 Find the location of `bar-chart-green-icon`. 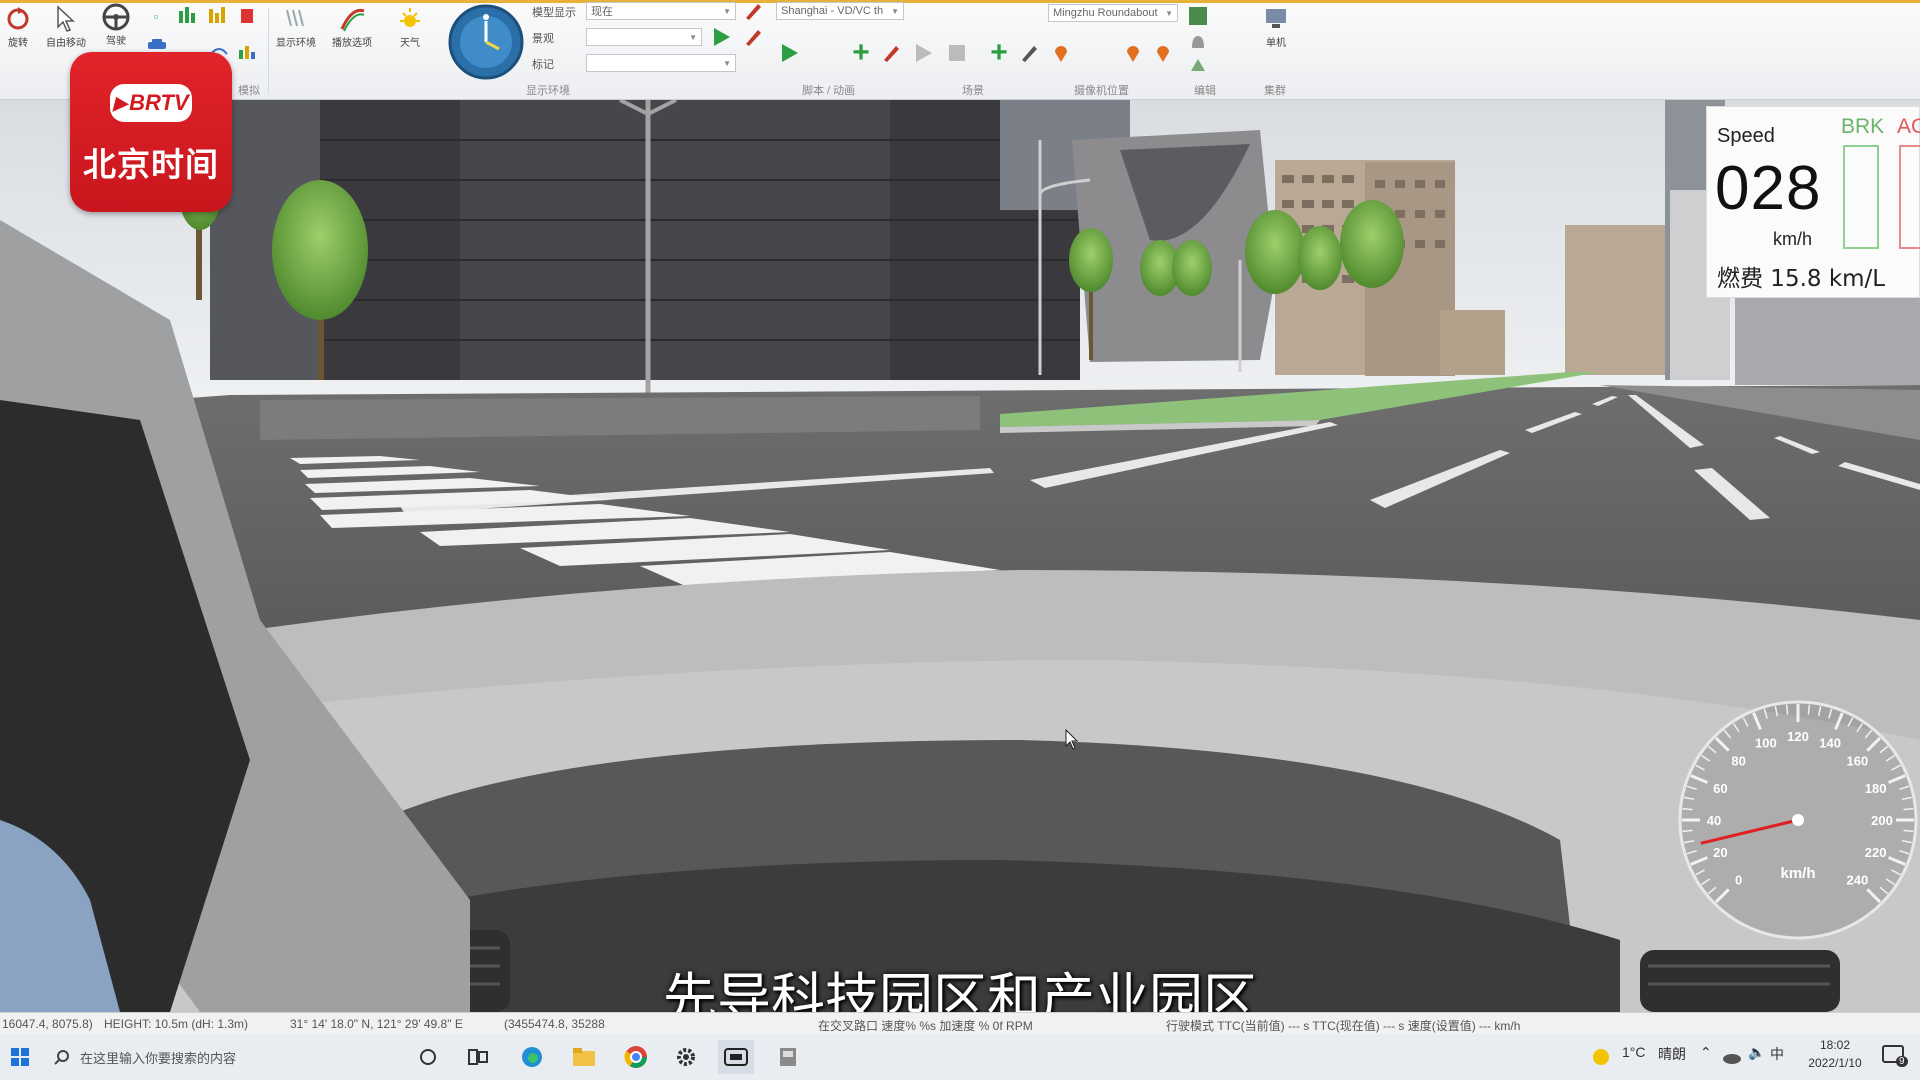

bar-chart-green-icon is located at coordinates (187, 15).